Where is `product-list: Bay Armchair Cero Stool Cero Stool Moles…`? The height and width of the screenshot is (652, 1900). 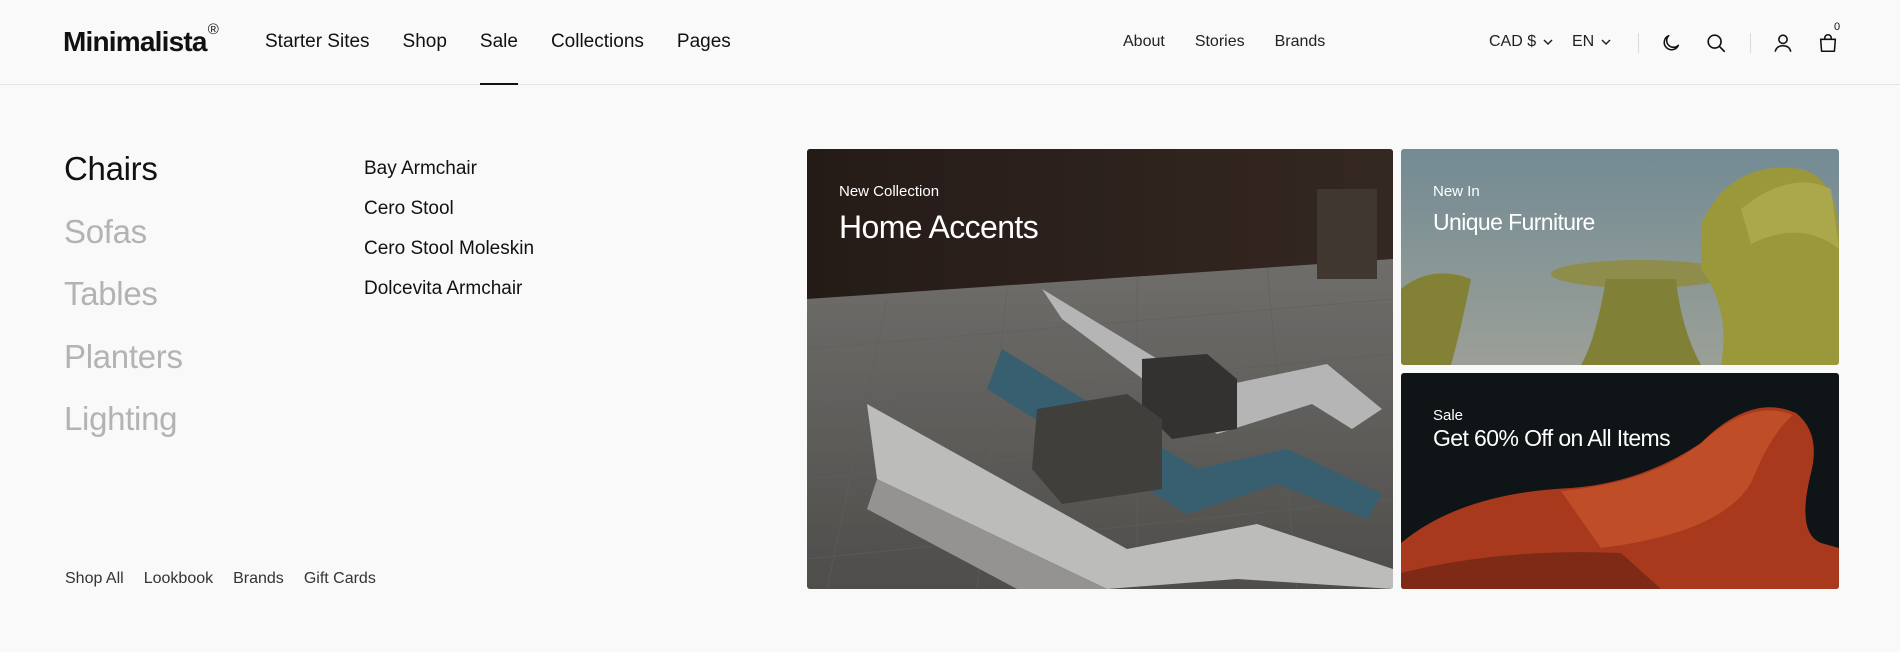 product-list: Bay Armchair Cero Stool Cero Stool Moles… is located at coordinates (449, 238).